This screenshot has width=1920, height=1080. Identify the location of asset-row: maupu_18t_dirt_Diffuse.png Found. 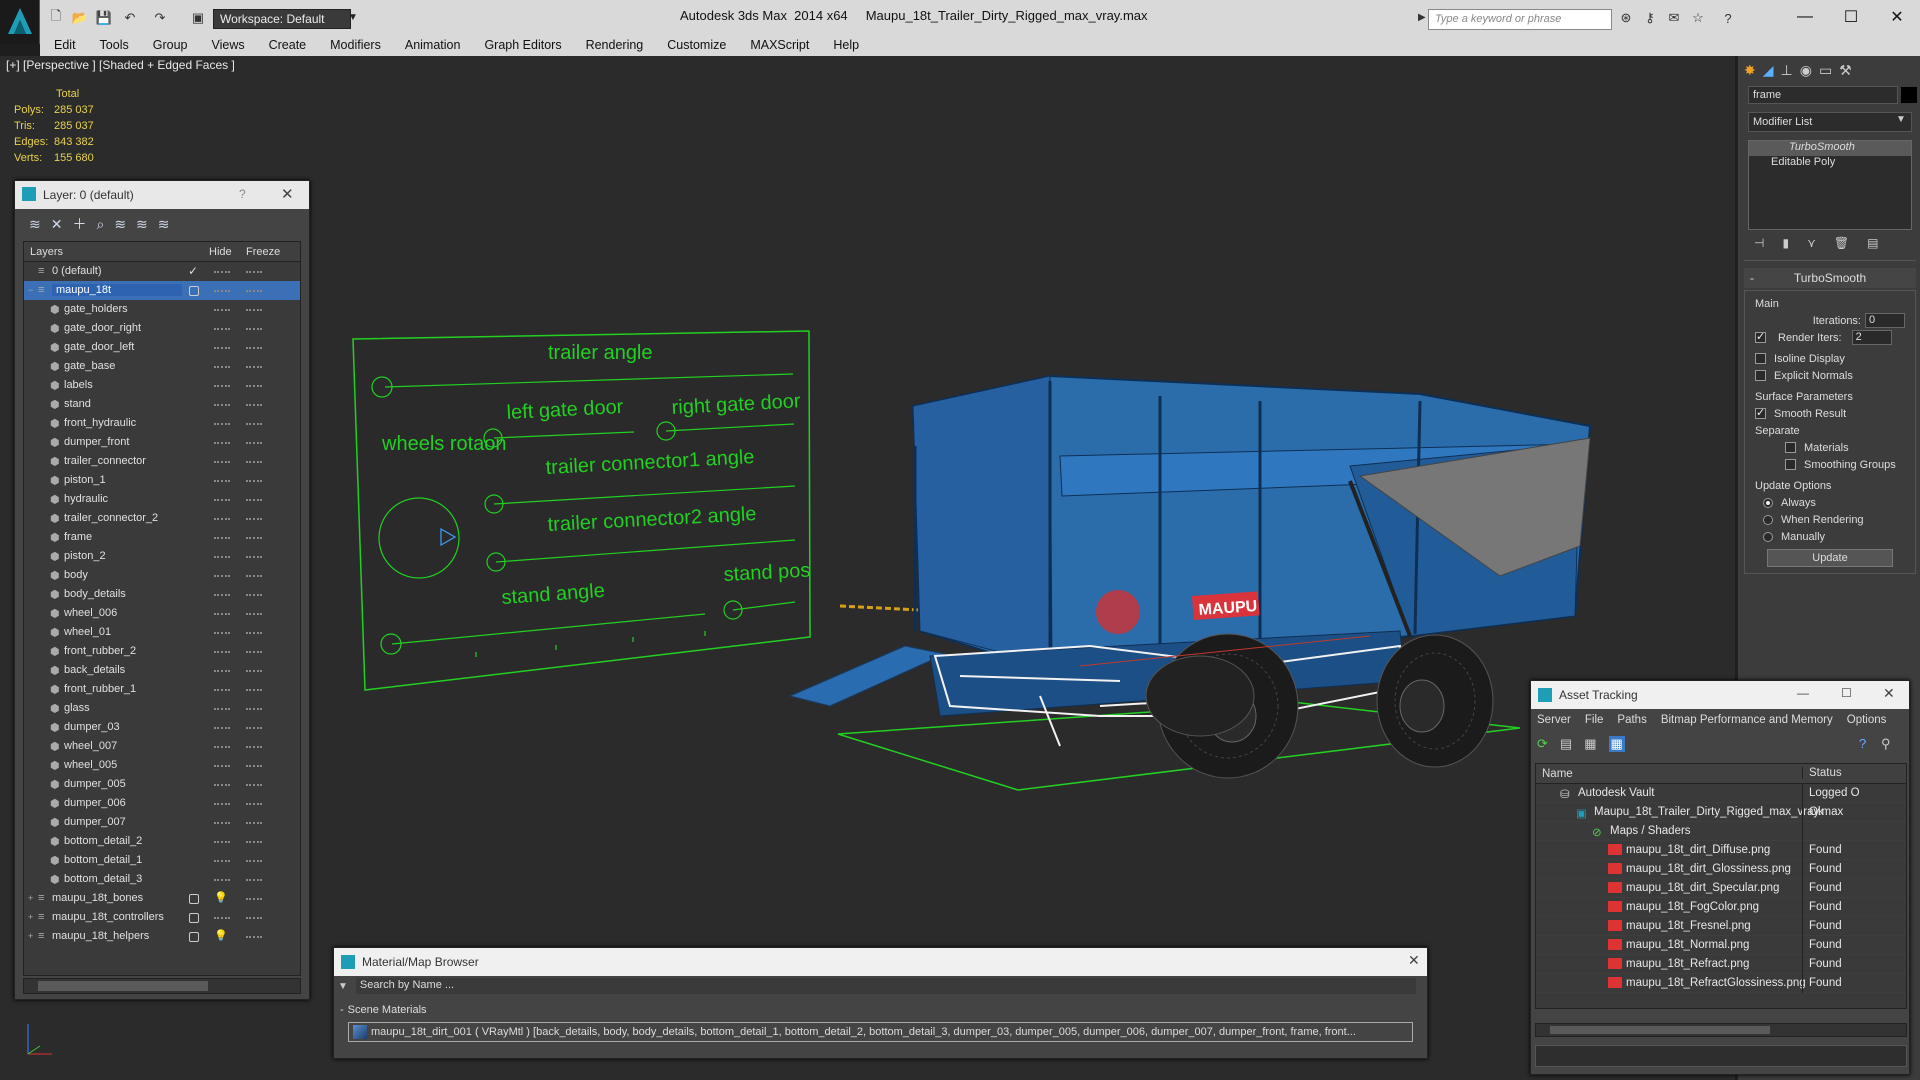
(1721, 850).